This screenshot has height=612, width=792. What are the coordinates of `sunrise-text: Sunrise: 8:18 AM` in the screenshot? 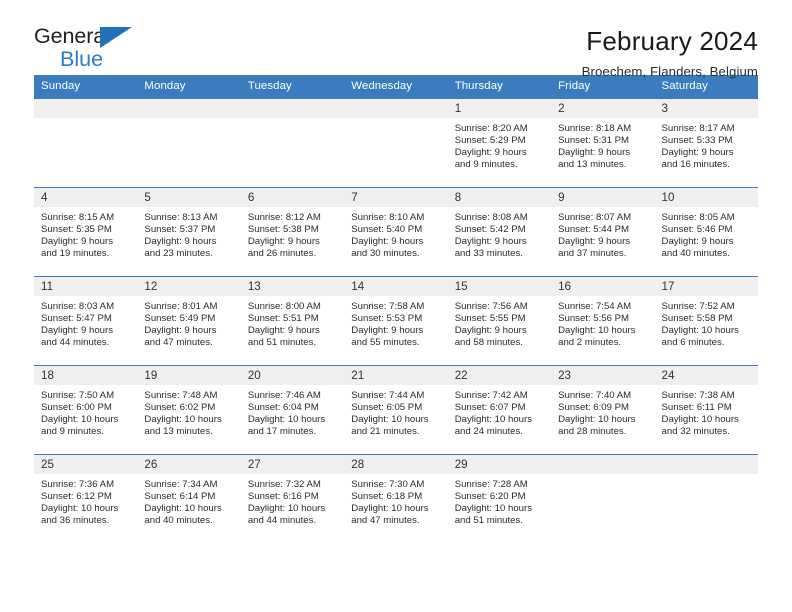 It's located at (595, 128).